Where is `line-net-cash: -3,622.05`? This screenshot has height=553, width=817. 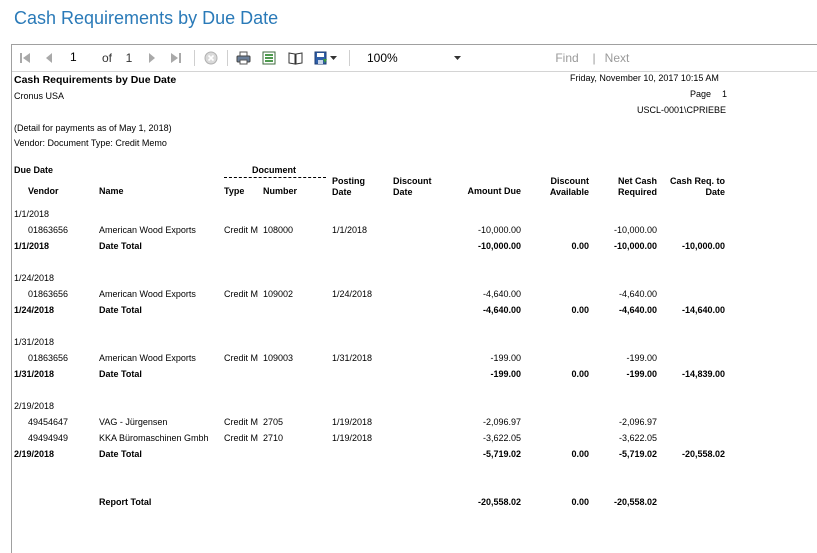 line-net-cash: -3,622.05 is located at coordinates (637, 438).